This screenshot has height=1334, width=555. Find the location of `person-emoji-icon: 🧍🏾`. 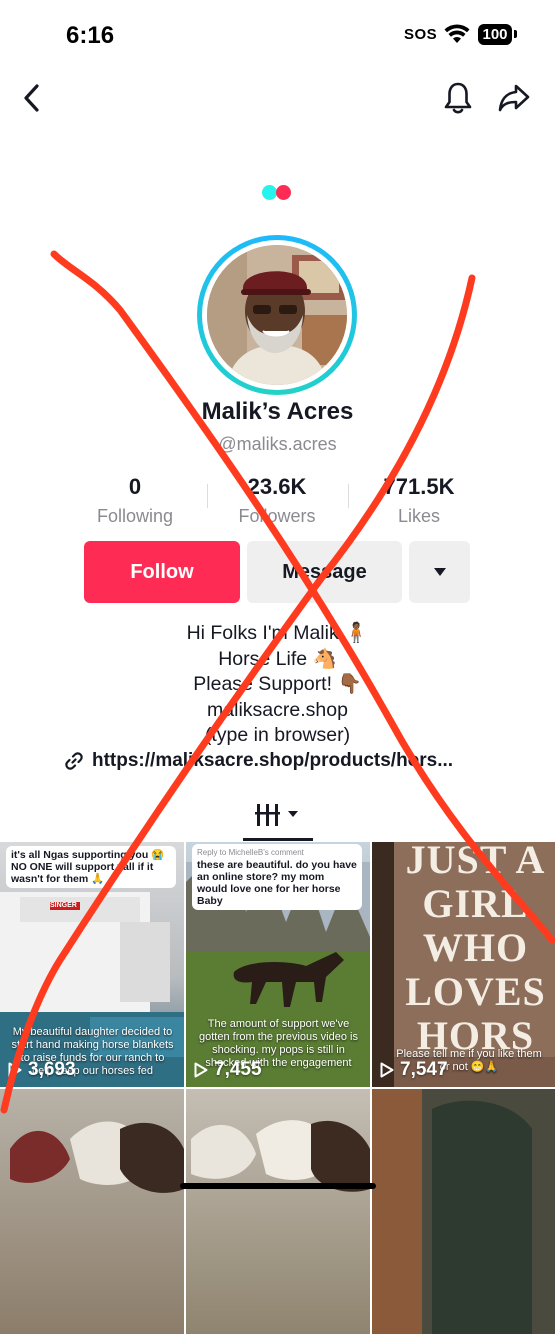

person-emoji-icon: 🧍🏾 is located at coordinates (356, 633).